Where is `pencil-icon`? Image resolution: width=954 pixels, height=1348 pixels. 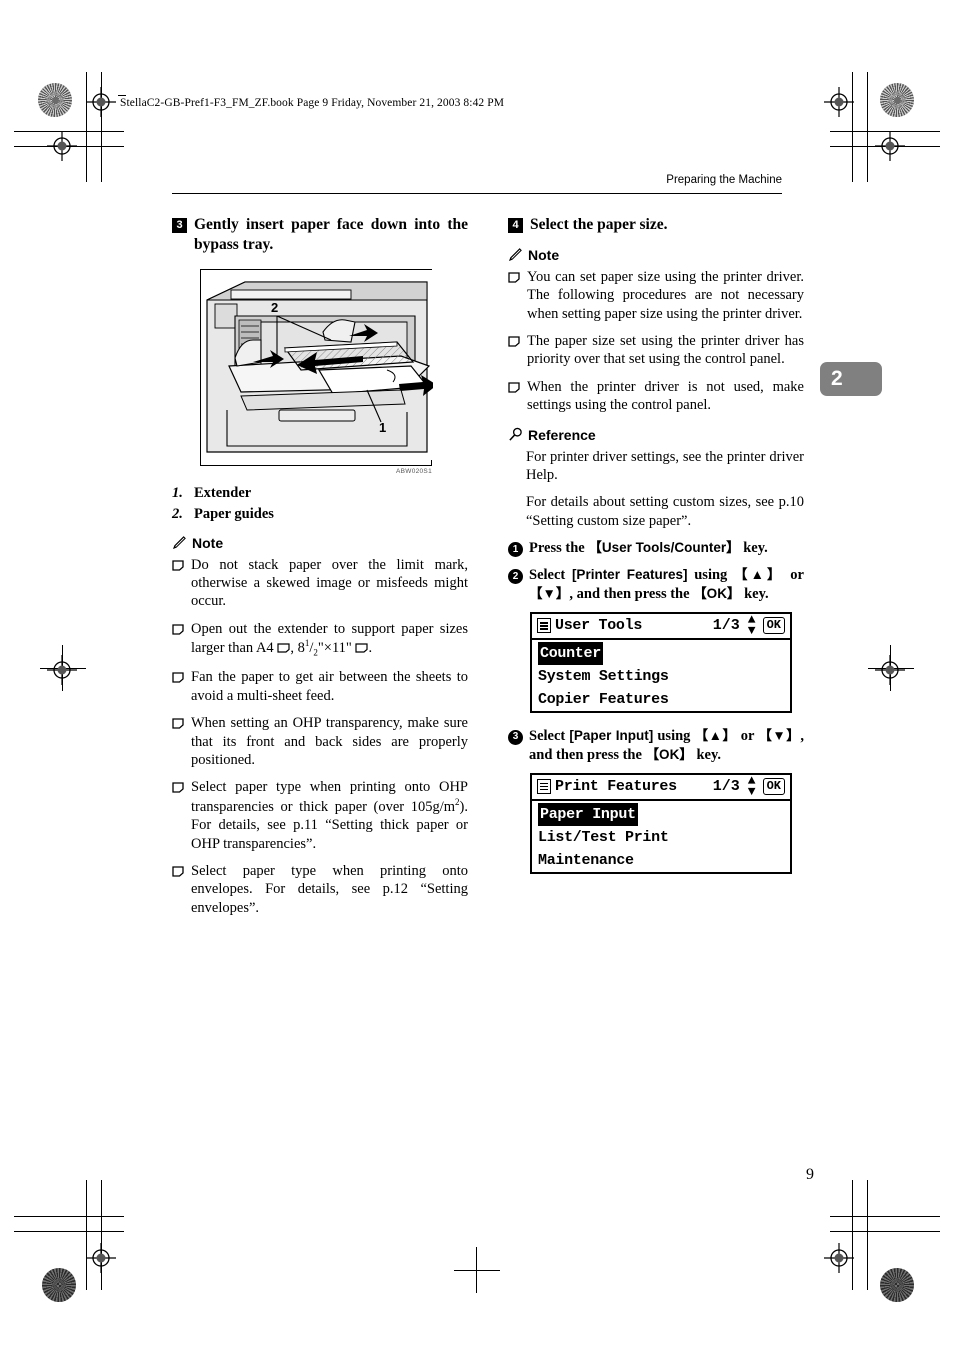 pencil-icon is located at coordinates (179, 543).